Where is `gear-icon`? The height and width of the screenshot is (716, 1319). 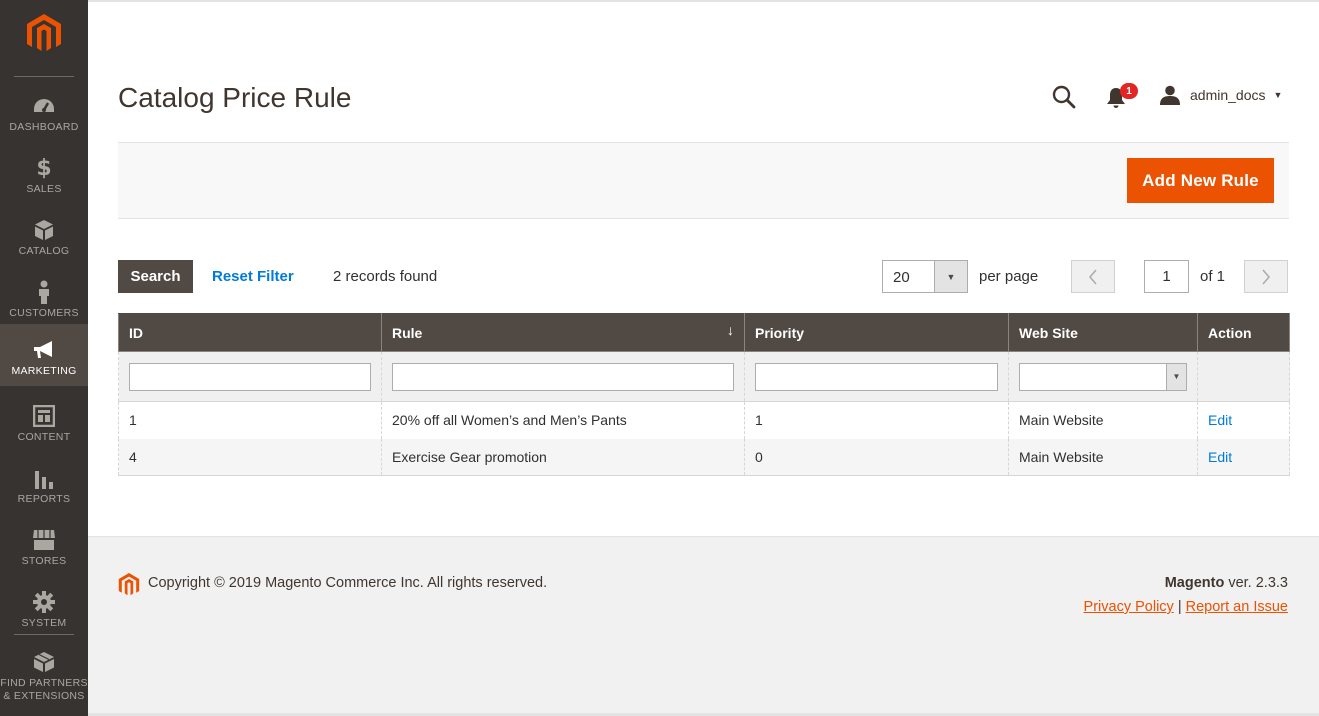
gear-icon is located at coordinates (44, 602).